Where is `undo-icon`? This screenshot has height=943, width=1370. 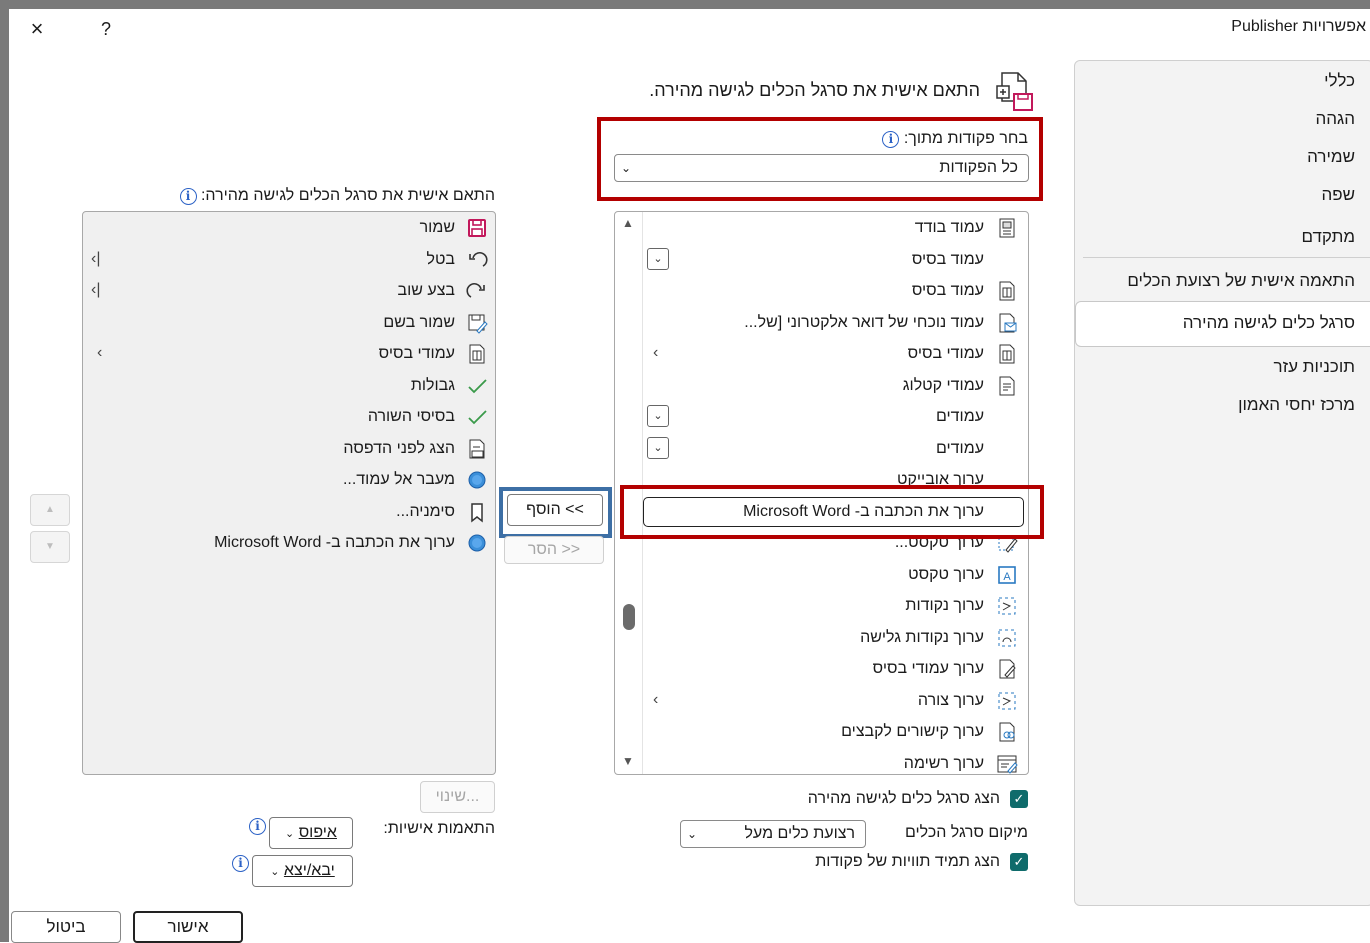 undo-icon is located at coordinates (477, 260).